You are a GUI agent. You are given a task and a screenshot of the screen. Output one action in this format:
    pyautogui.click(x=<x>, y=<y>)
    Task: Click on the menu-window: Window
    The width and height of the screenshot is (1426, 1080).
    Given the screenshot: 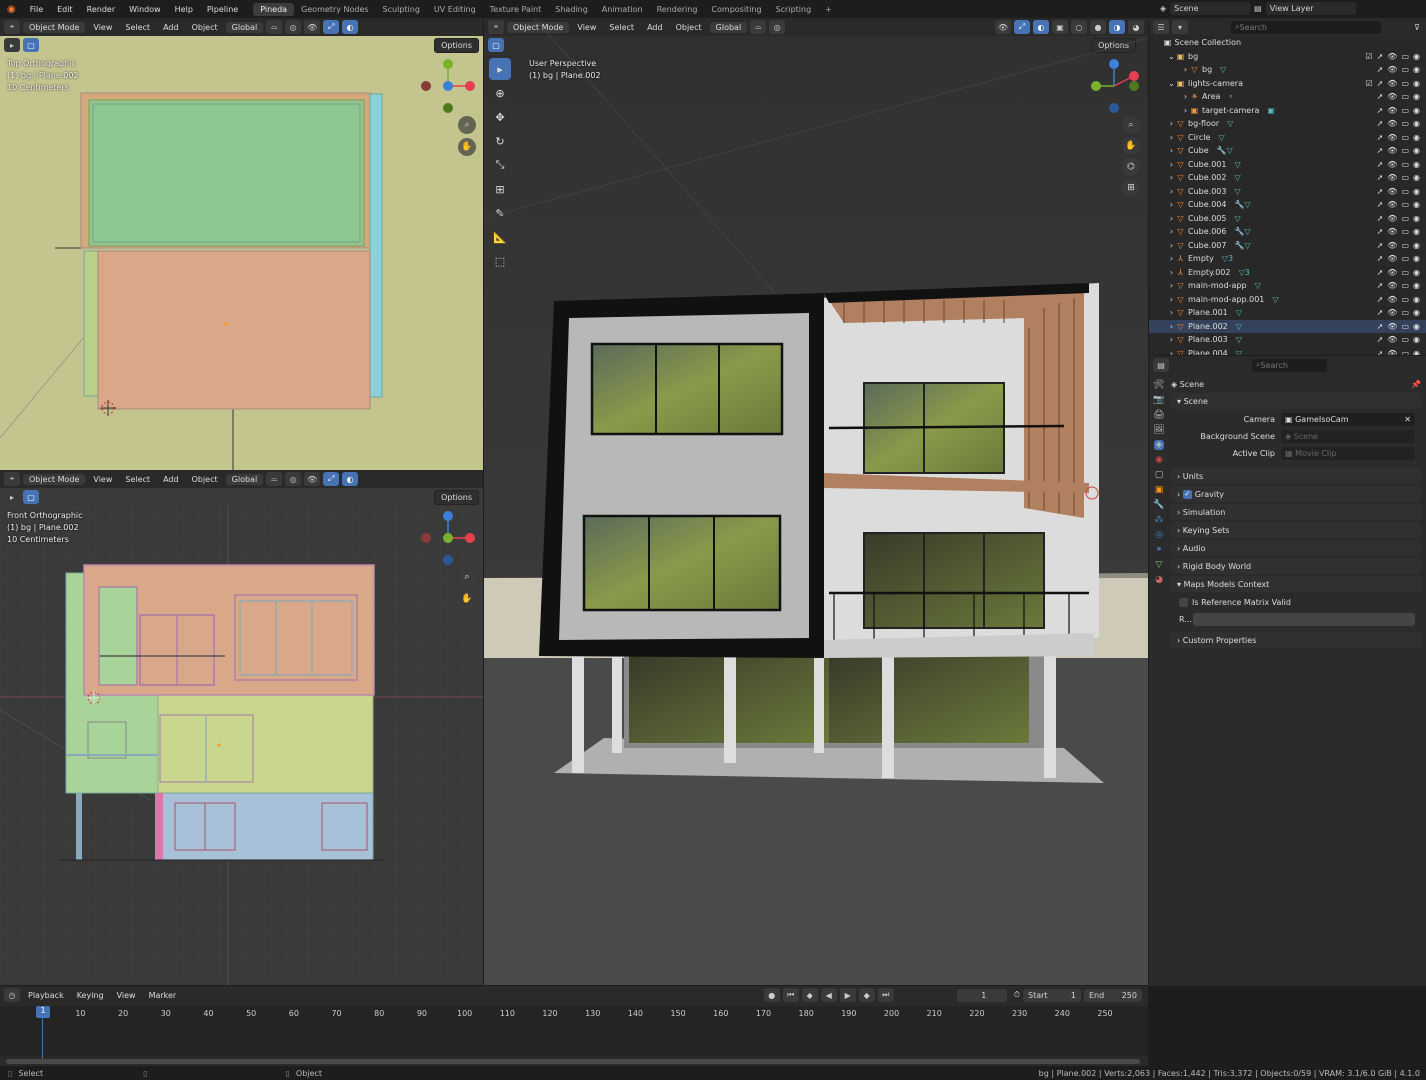 What is the action you would take?
    pyautogui.click(x=145, y=9)
    